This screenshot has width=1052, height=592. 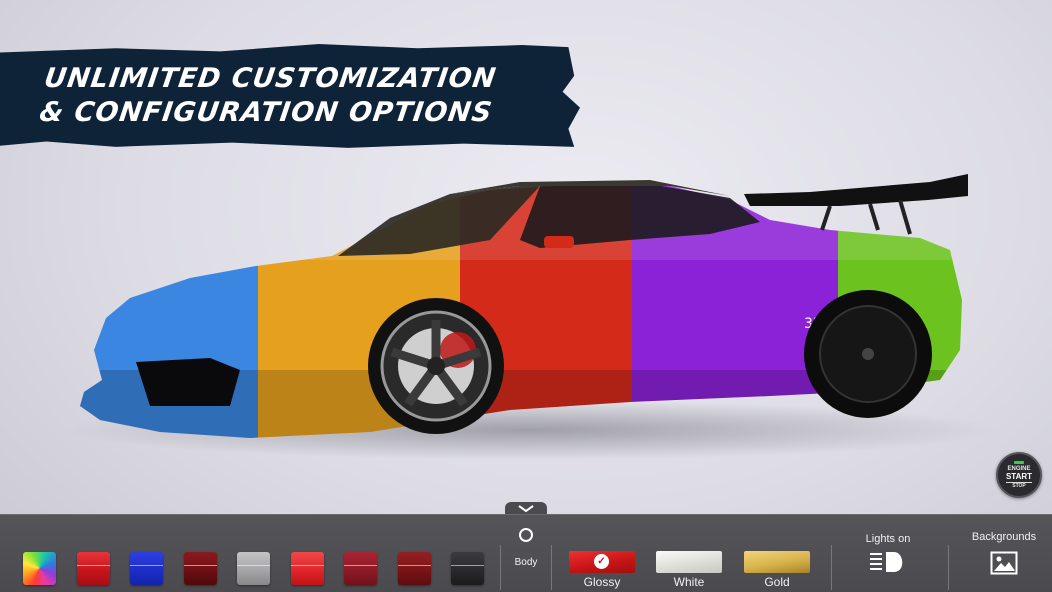 What do you see at coordinates (559, 242) in the screenshot?
I see `side-mirror` at bounding box center [559, 242].